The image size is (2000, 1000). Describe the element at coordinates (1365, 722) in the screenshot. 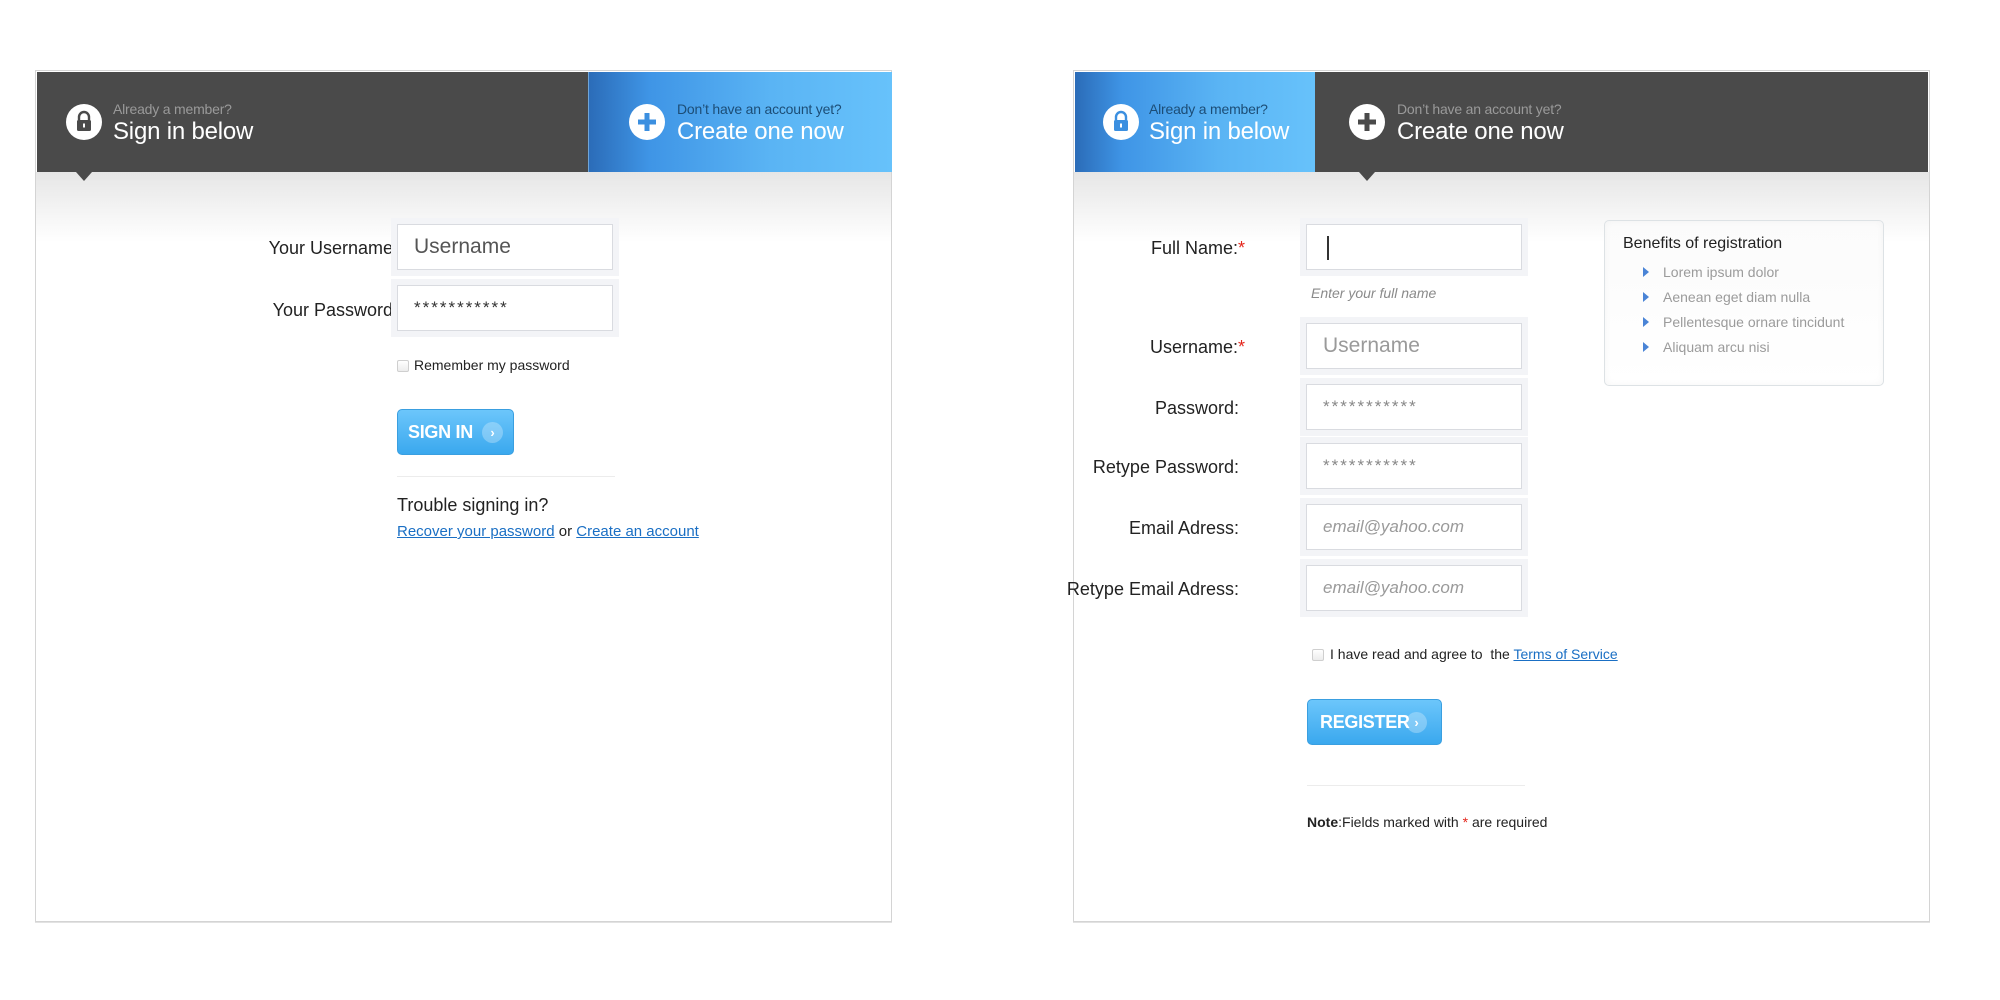

I see `register-label: REGISTER` at that location.